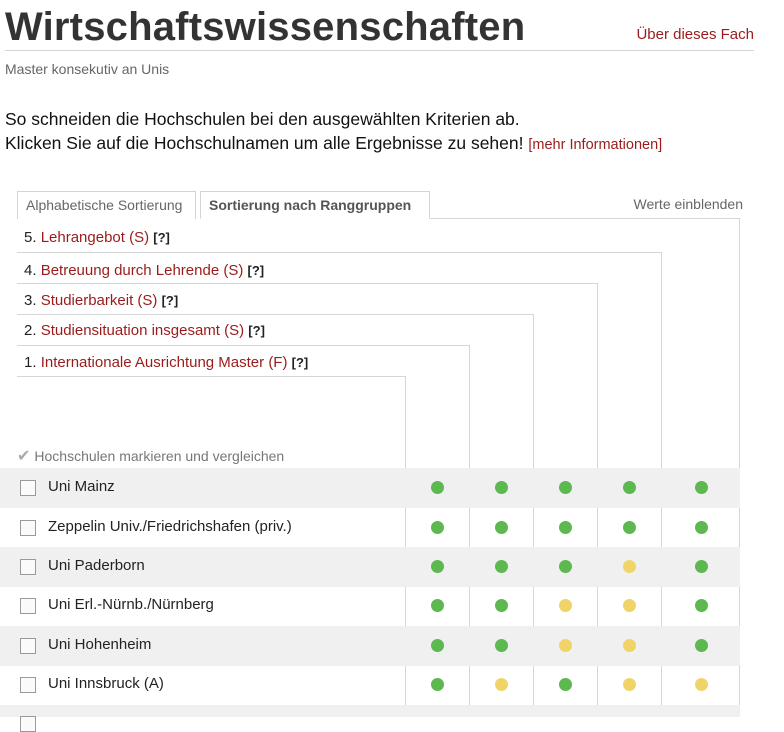  Describe the element at coordinates (265, 27) in the screenshot. I see `page-title: Wirtschaftswissenschaften` at that location.